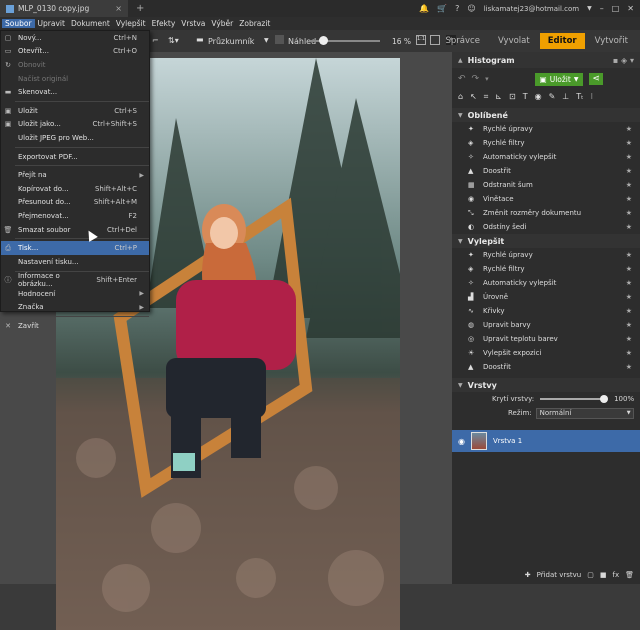  What do you see at coordinates (565, 97) in the screenshot?
I see `stamp-icon: ⊥` at bounding box center [565, 97].